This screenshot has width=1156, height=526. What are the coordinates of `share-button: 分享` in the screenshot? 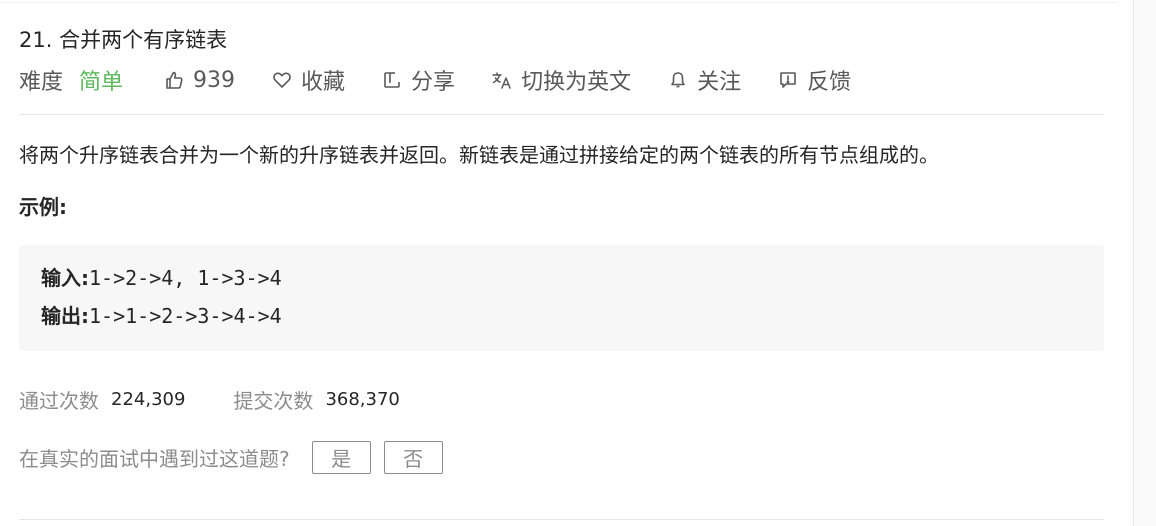 It's located at (418, 80).